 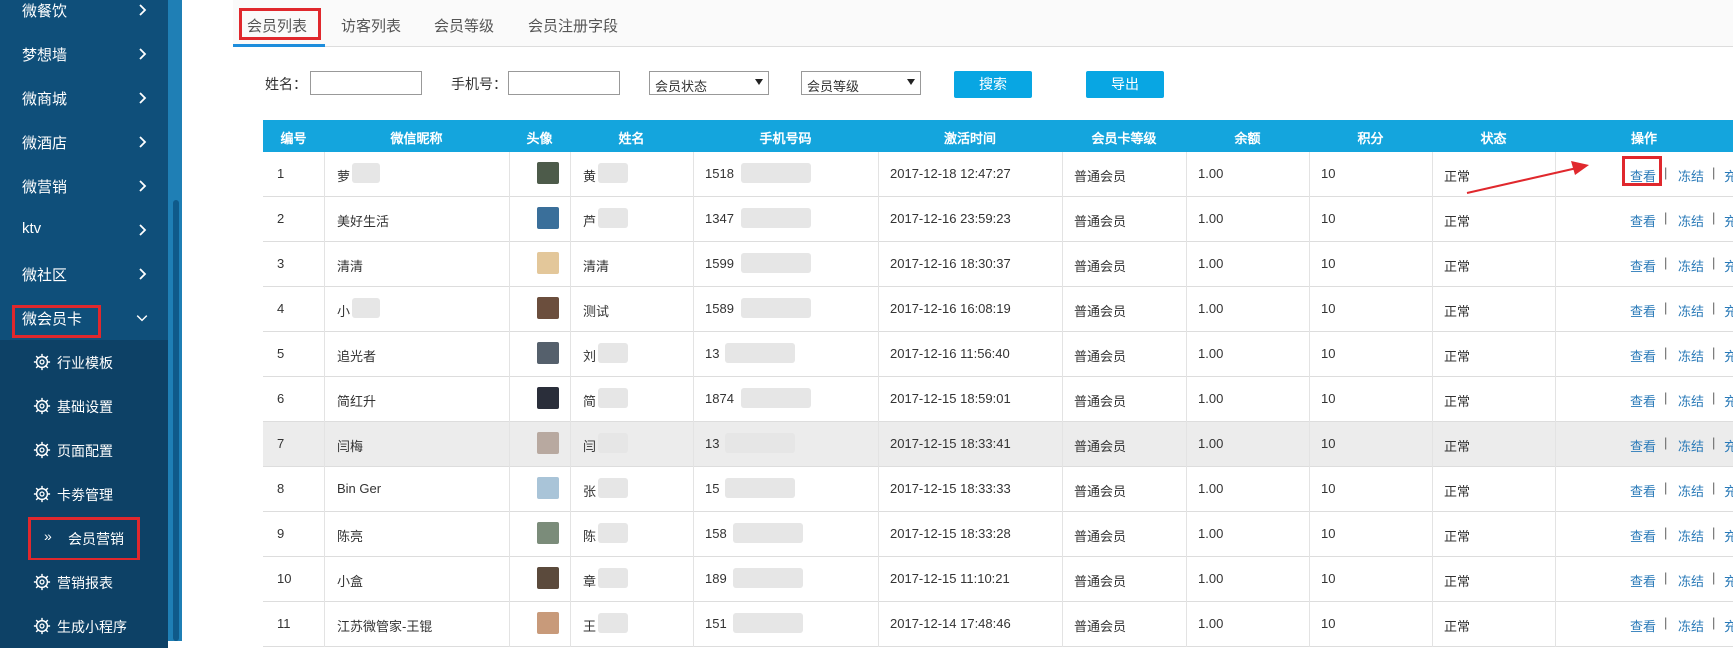 I want to click on level-select: 会员等级, so click(x=861, y=83).